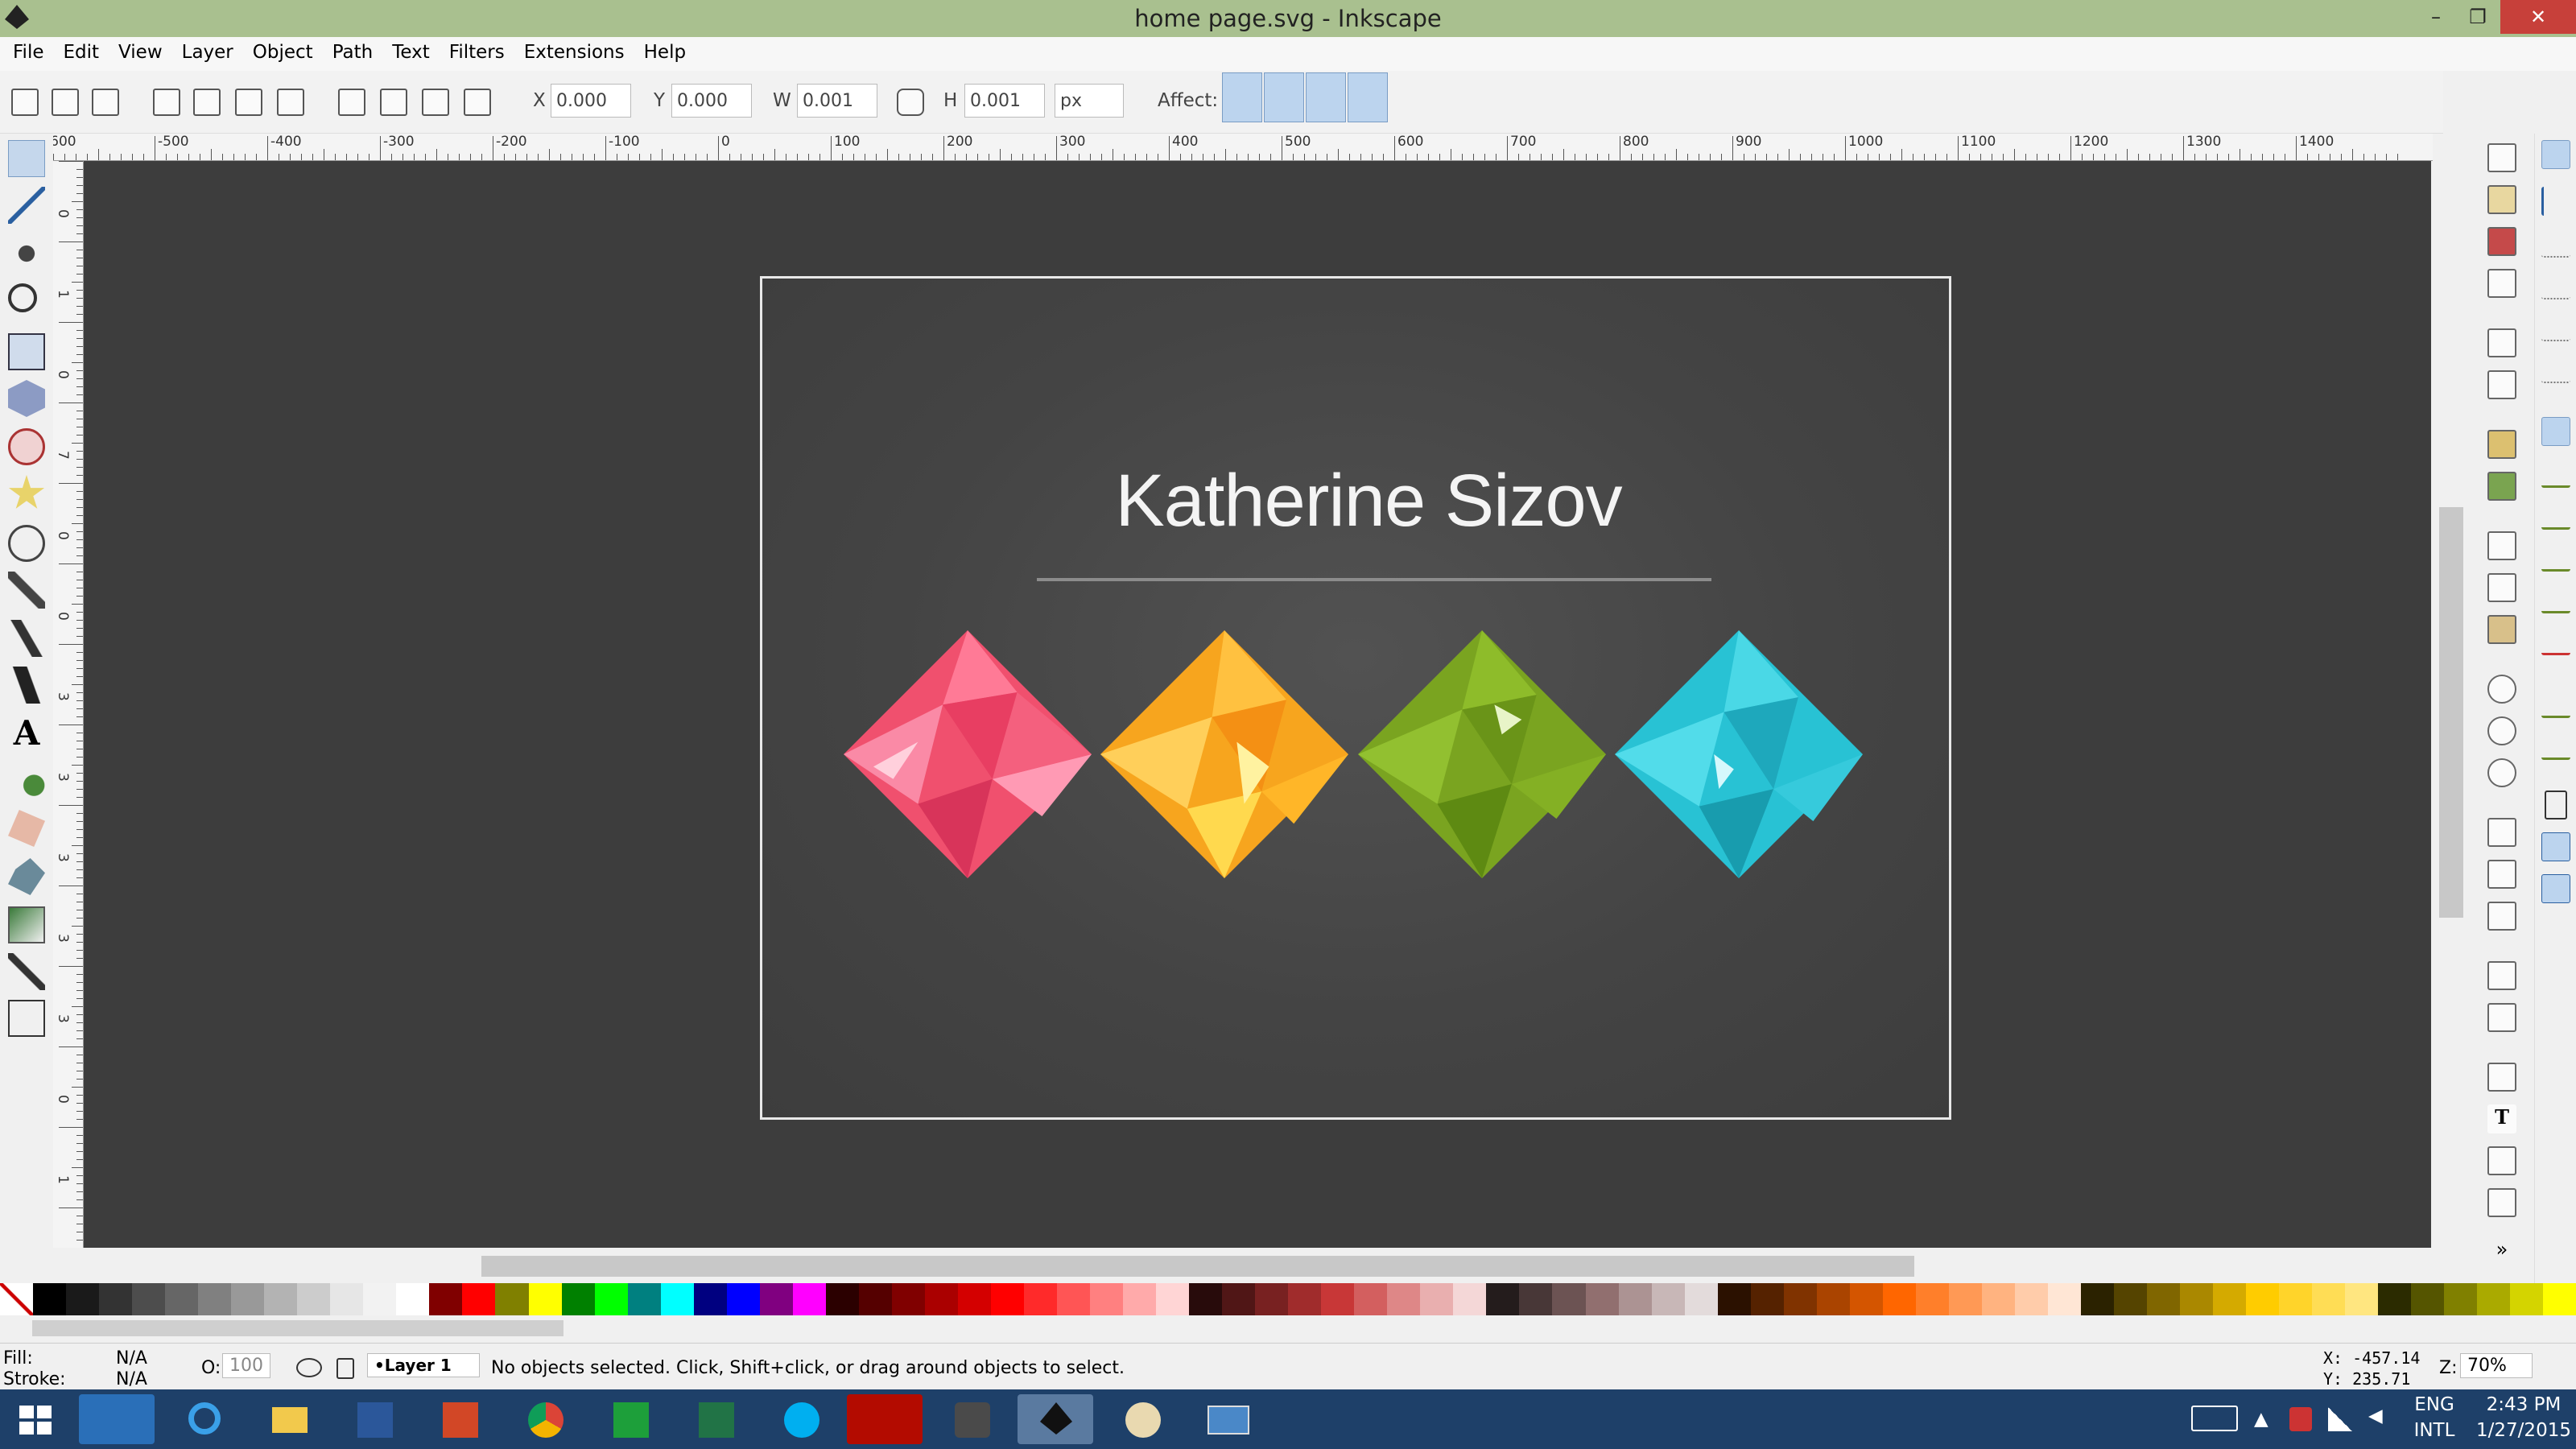 The width and height of the screenshot is (2576, 1449). Describe the element at coordinates (26, 685) in the screenshot. I see `calligraphy-tool-icon` at that location.